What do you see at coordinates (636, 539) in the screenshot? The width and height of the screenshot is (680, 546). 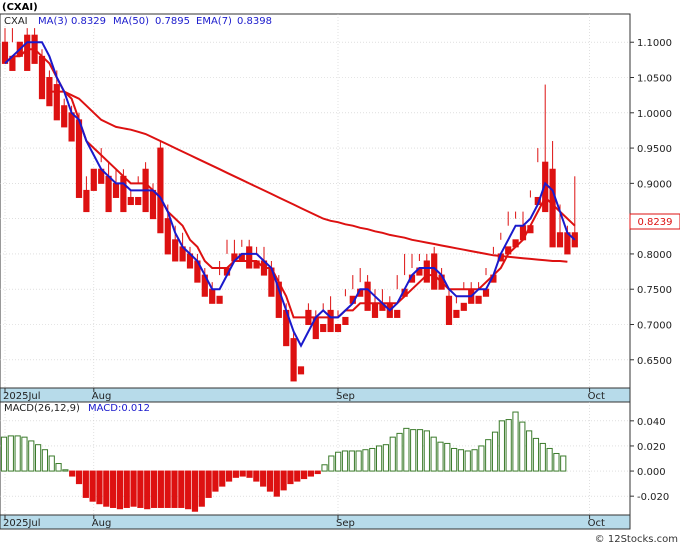 I see `footer-credit: © 12Stocks.com` at bounding box center [636, 539].